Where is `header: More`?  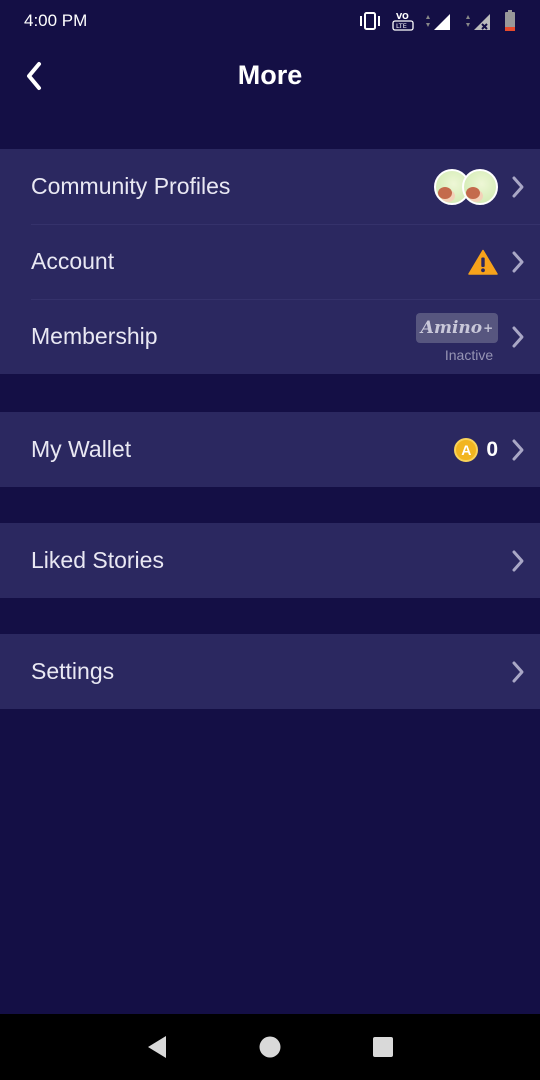
header: More is located at coordinates (270, 78).